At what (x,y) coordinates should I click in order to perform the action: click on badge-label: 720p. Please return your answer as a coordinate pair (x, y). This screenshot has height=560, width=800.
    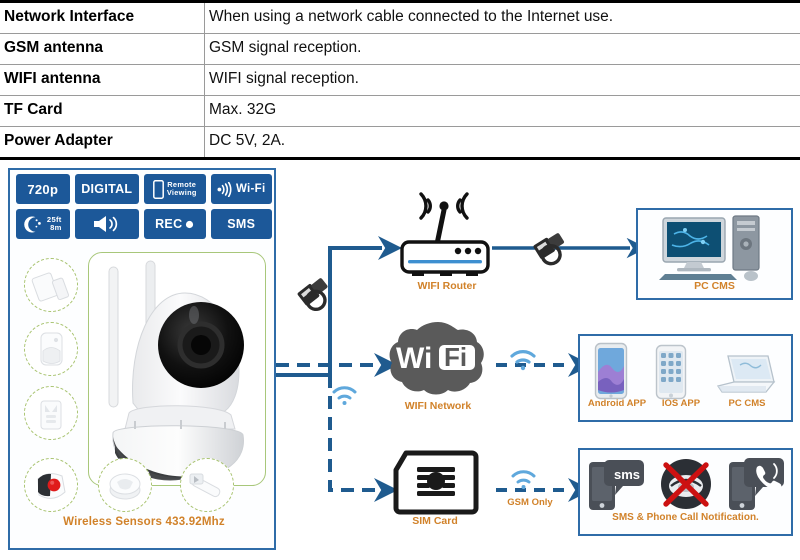
    Looking at the image, I should click on (42, 189).